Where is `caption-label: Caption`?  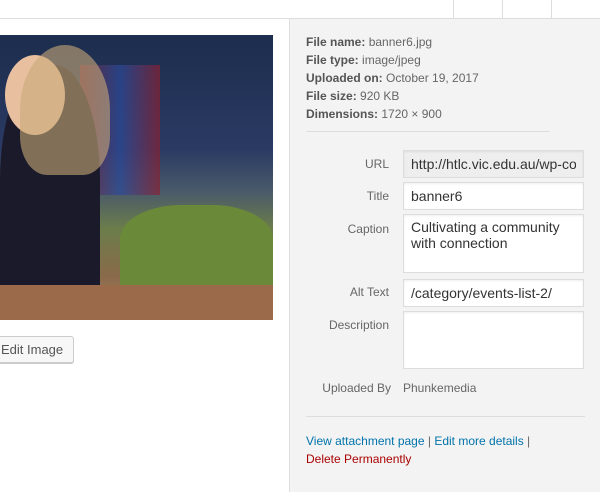 caption-label: Caption is located at coordinates (368, 229).